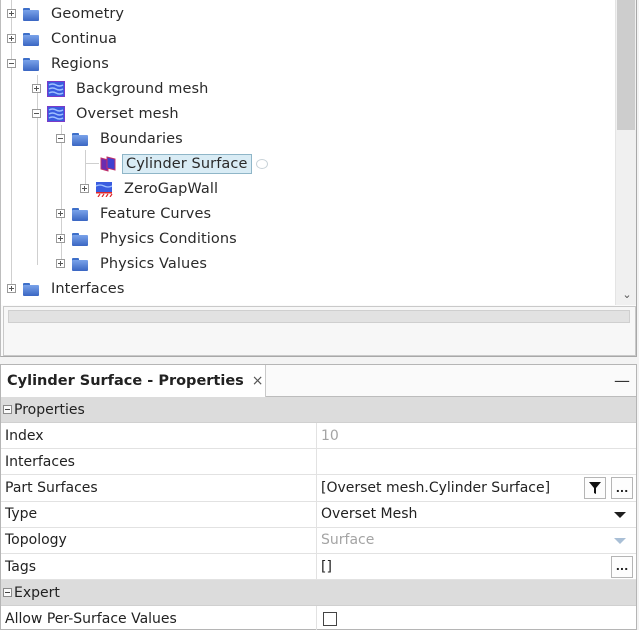 This screenshot has height=630, width=639. What do you see at coordinates (369, 514) in the screenshot?
I see `type-dropdown-value: Overset Mesh` at bounding box center [369, 514].